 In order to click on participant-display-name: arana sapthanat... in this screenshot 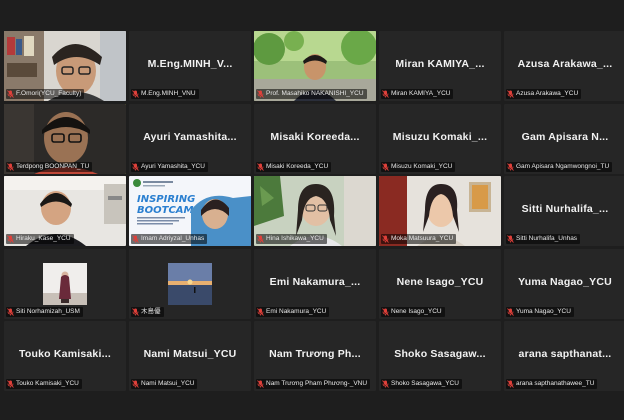, I will do `click(565, 354)`.